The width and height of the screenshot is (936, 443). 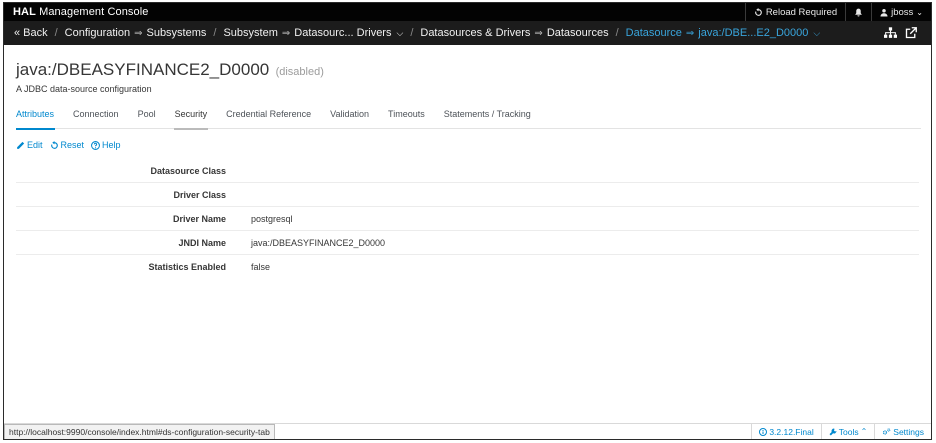 I want to click on reset-label: Reset, so click(x=72, y=145).